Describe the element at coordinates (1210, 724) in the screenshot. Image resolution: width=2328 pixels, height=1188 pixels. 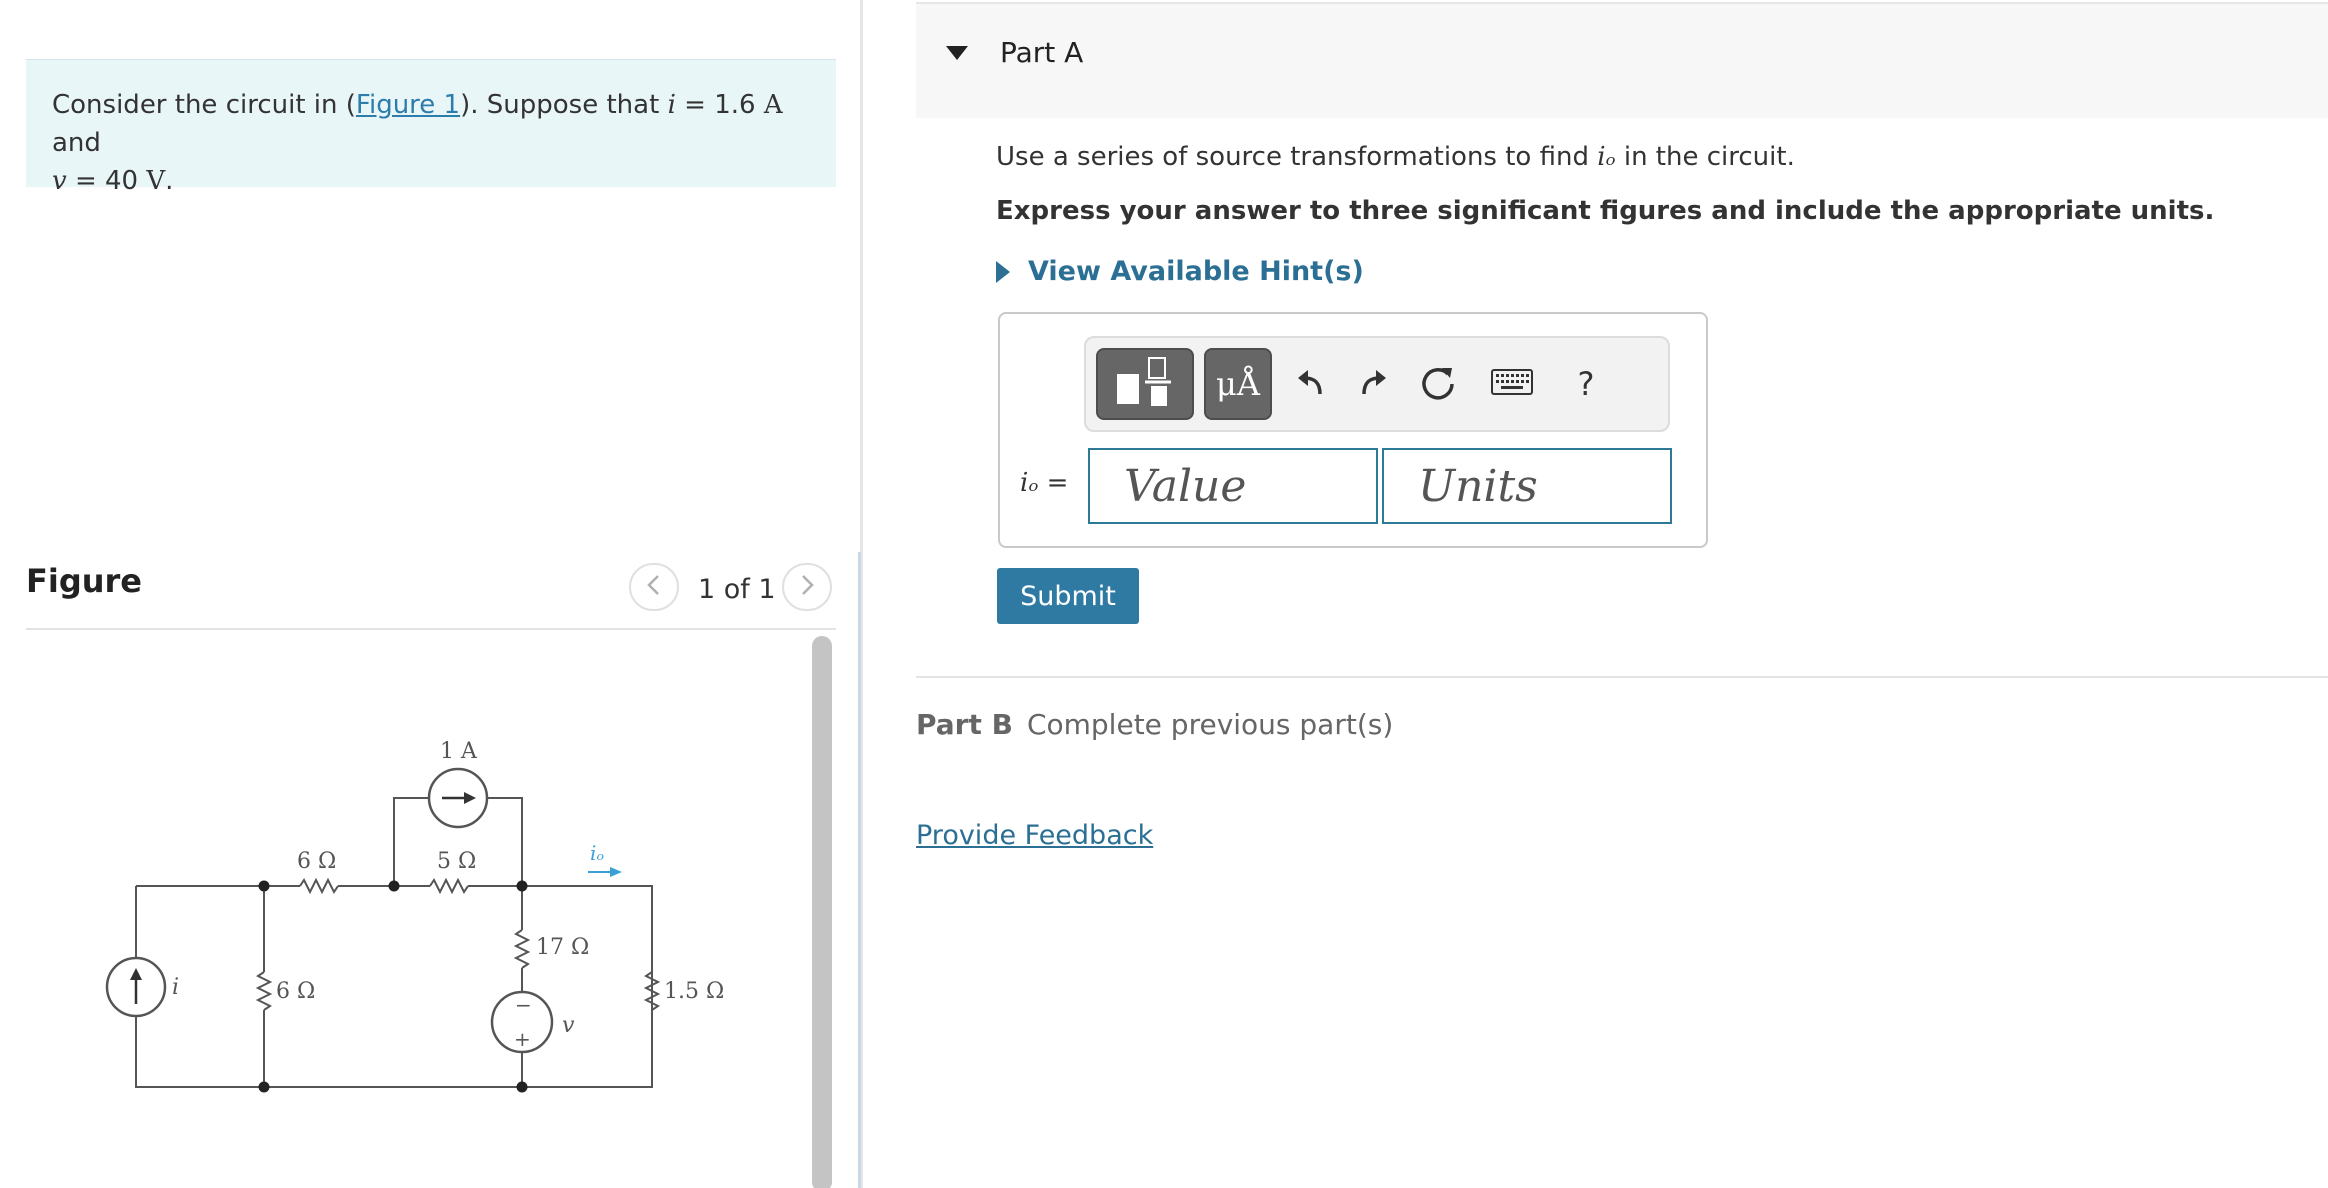
I see `part-b-status: Complete previous part(s)` at that location.